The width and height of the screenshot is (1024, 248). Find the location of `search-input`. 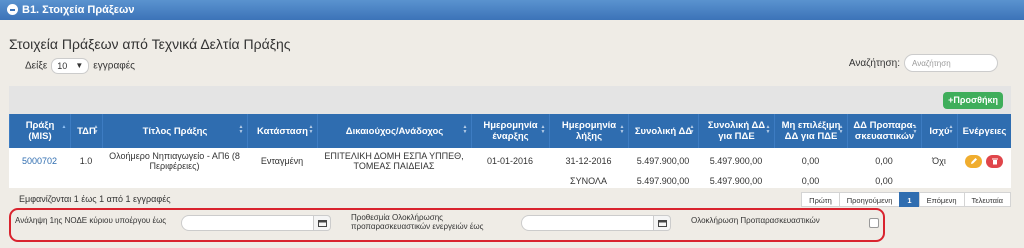

search-input is located at coordinates (951, 63).